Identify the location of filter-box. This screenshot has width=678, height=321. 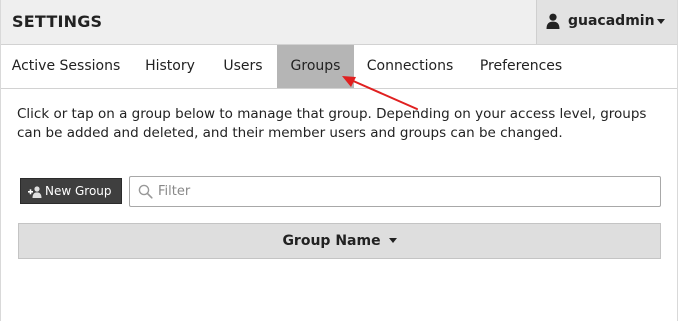
(395, 191).